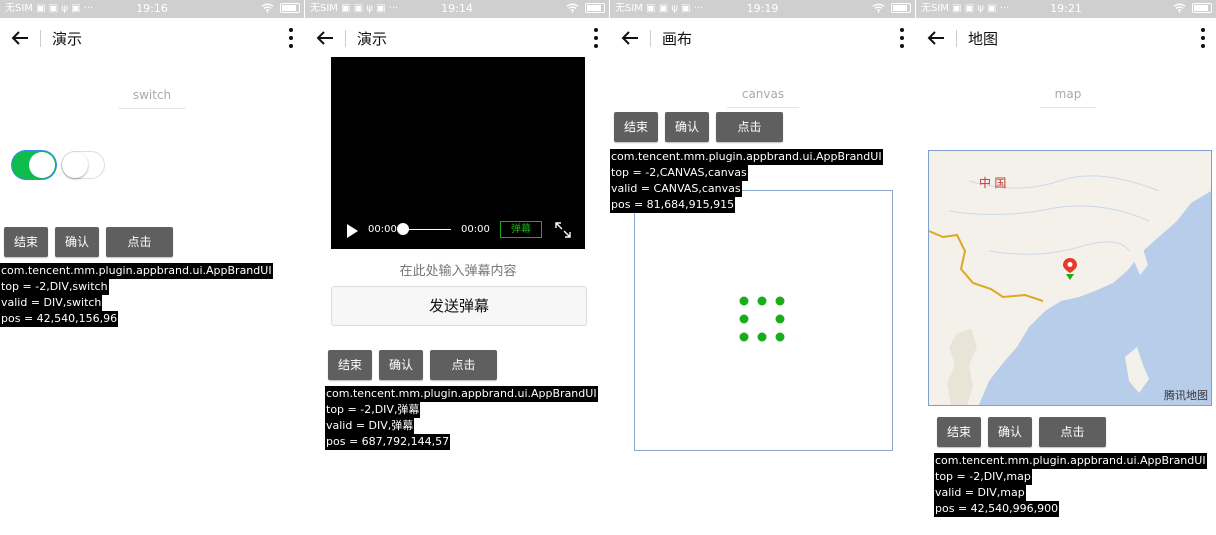  What do you see at coordinates (997, 509) in the screenshot?
I see `info-pos: pos = 42,540,996,900` at bounding box center [997, 509].